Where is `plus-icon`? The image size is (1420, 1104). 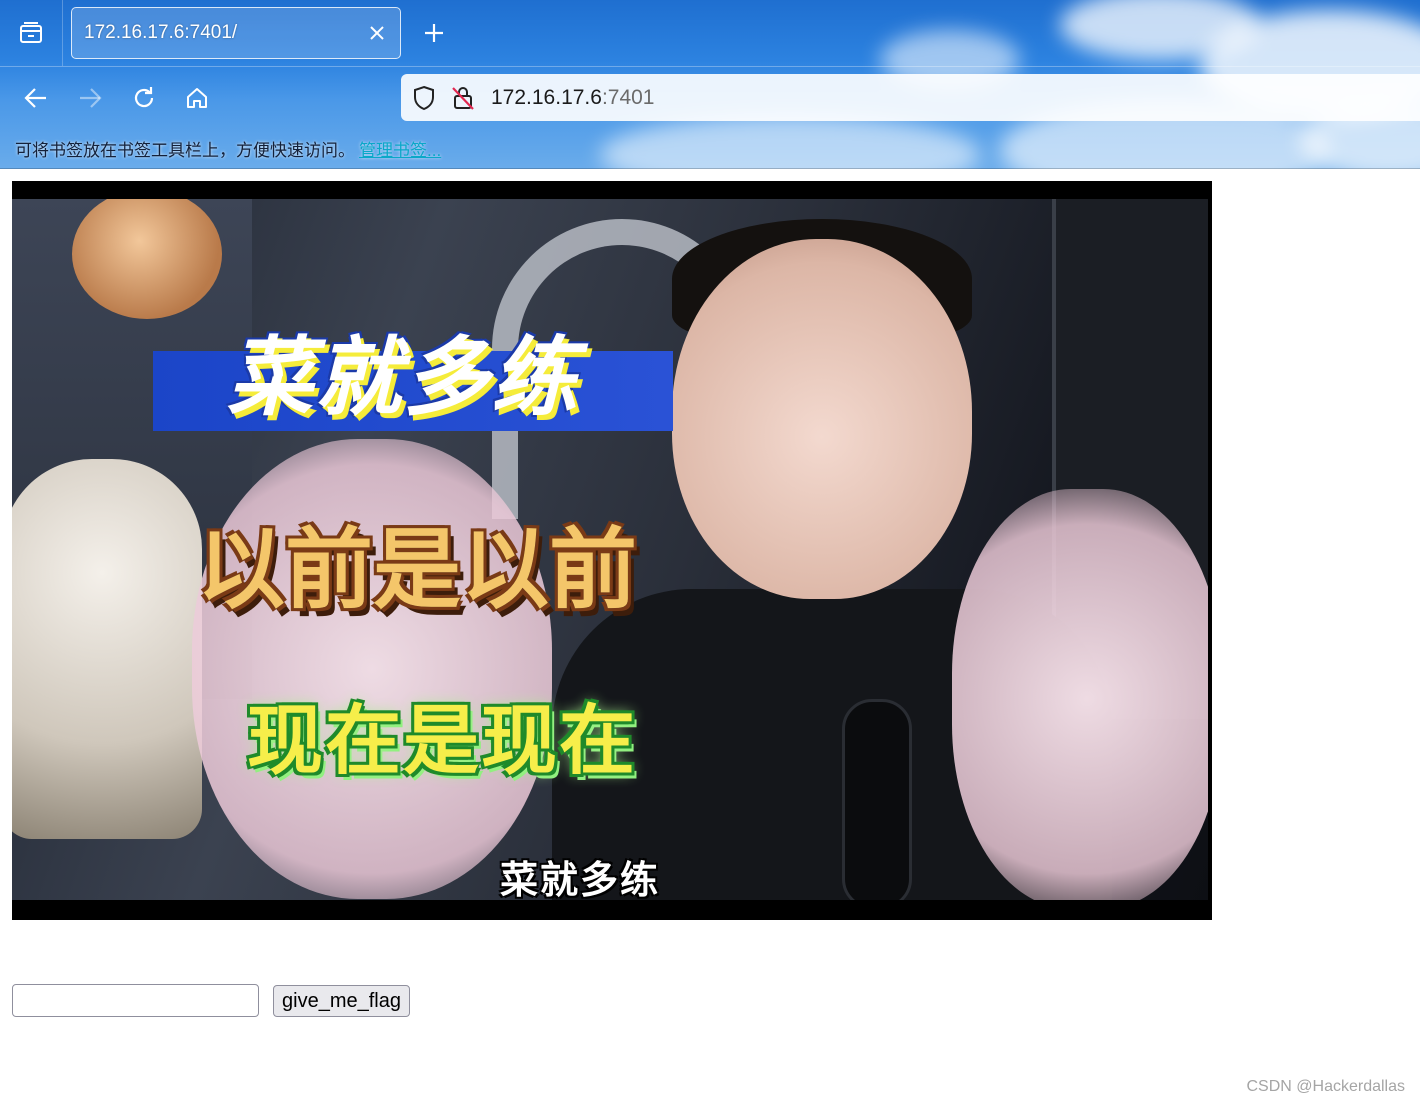
plus-icon is located at coordinates (434, 33).